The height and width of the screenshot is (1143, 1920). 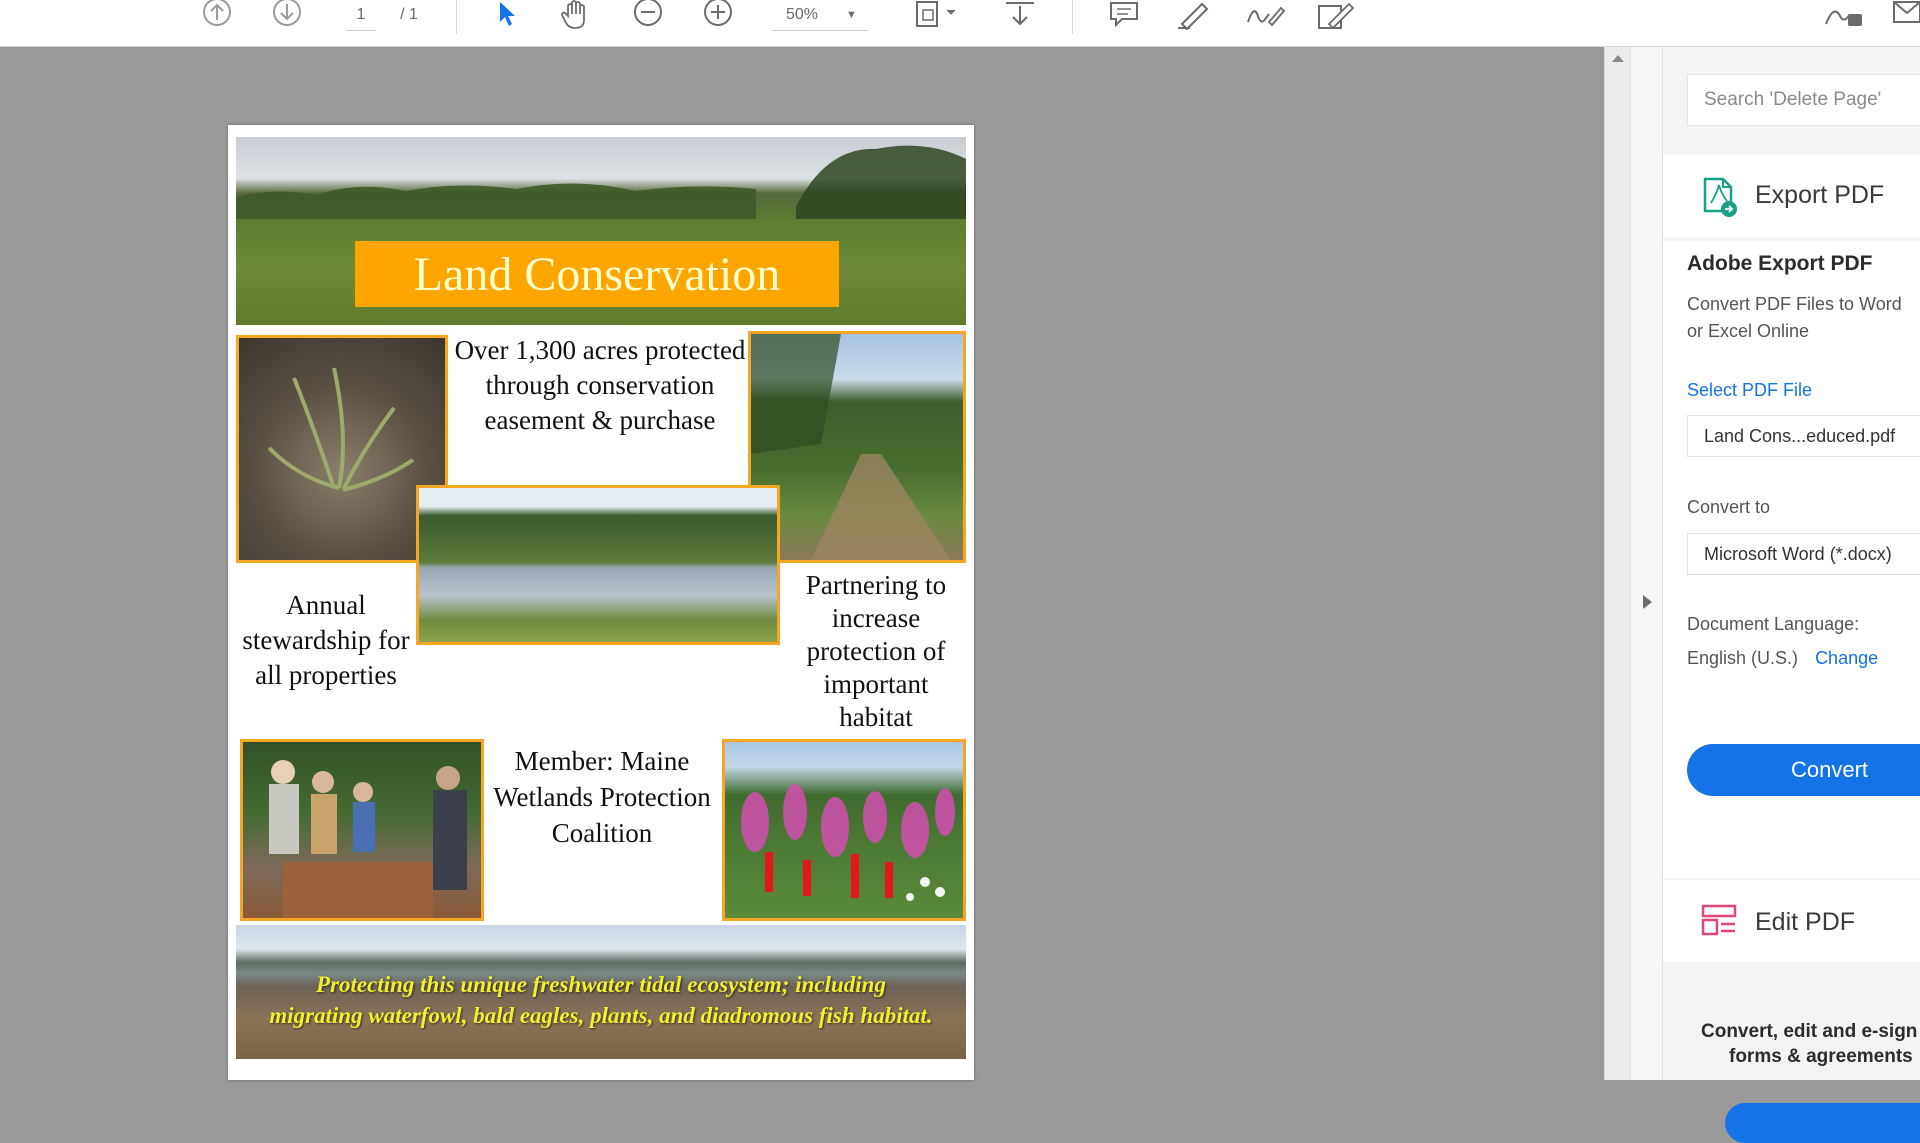 What do you see at coordinates (1846, 658) in the screenshot?
I see `change-language-link: Change` at bounding box center [1846, 658].